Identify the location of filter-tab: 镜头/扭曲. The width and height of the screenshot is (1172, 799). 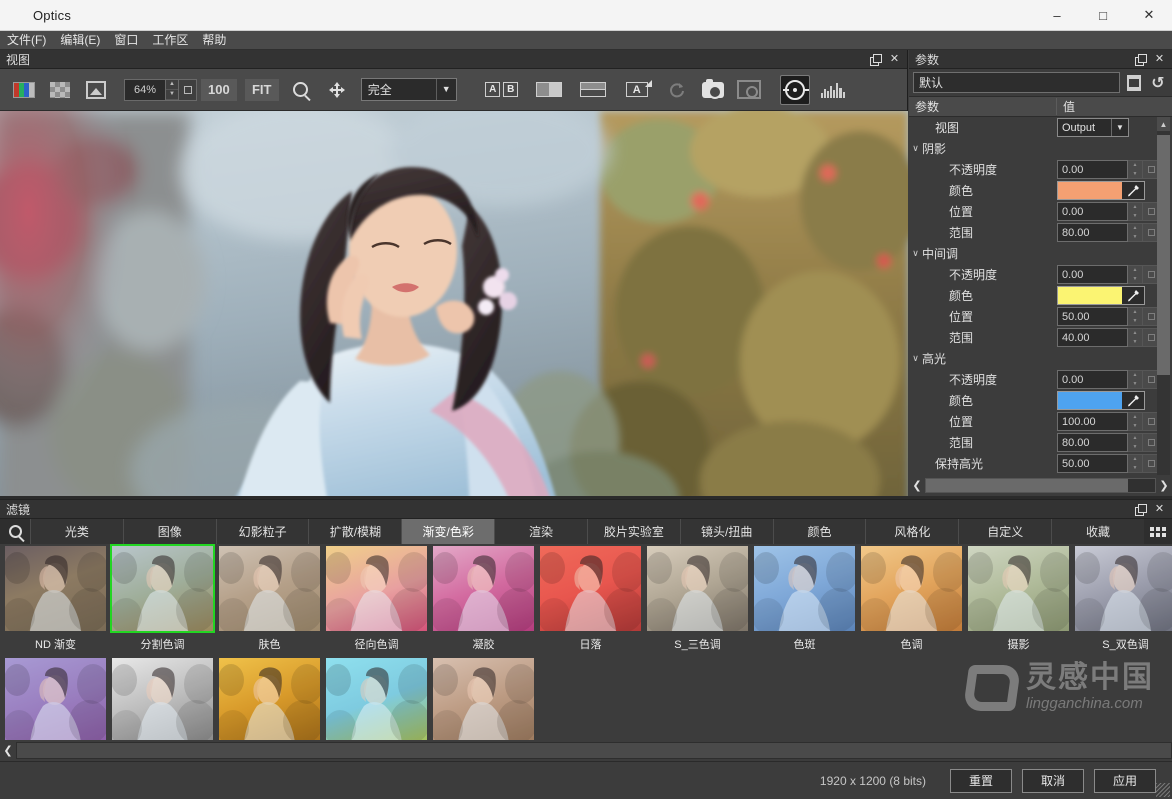
(726, 531).